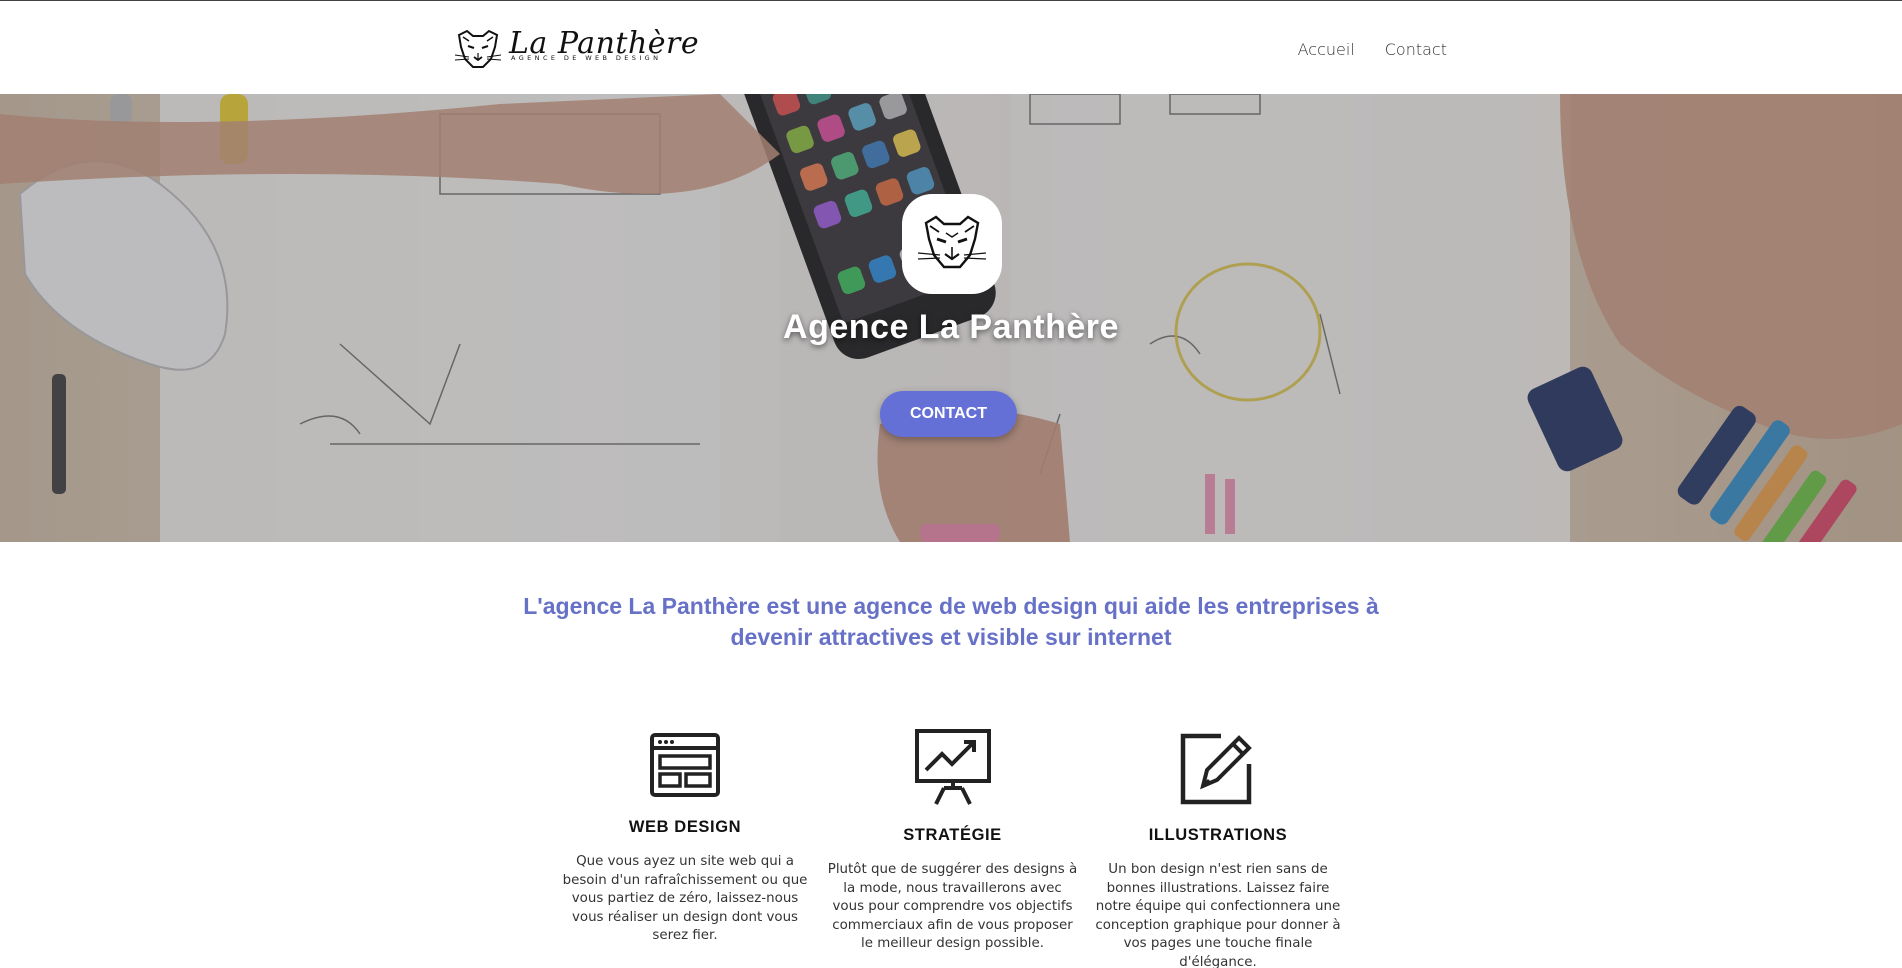 The height and width of the screenshot is (968, 1902). What do you see at coordinates (685, 765) in the screenshot?
I see `browser-window-icon` at bounding box center [685, 765].